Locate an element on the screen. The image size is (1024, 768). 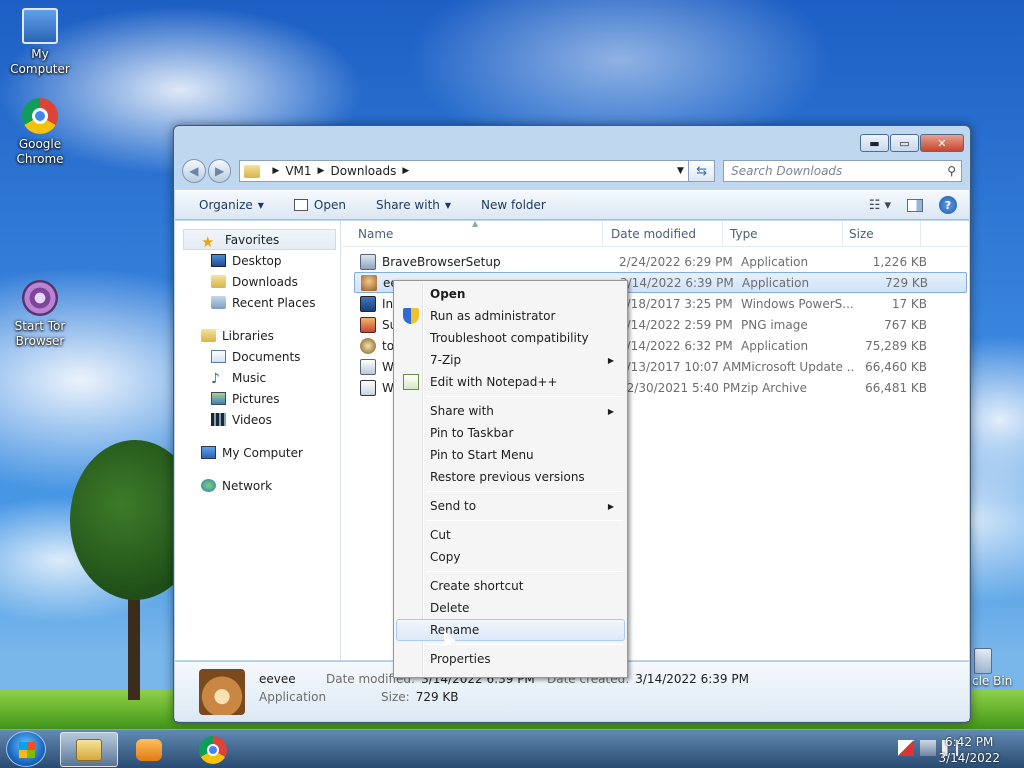
powershell-icon is located at coordinates (368, 303).